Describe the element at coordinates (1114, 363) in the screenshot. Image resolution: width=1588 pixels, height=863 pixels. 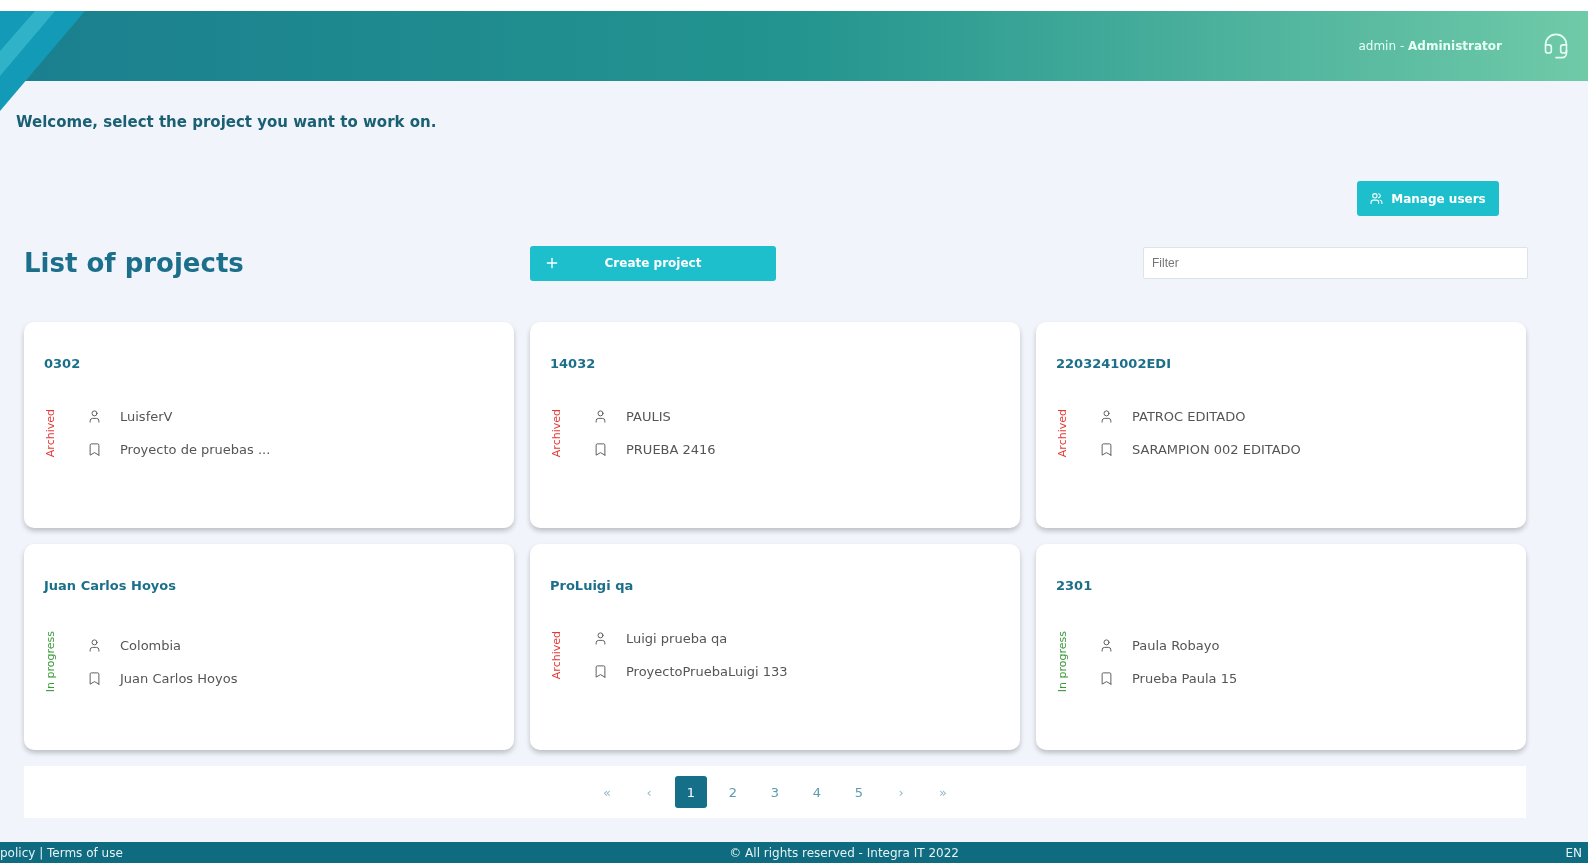
I see `project-name: 2203241002EDI` at that location.